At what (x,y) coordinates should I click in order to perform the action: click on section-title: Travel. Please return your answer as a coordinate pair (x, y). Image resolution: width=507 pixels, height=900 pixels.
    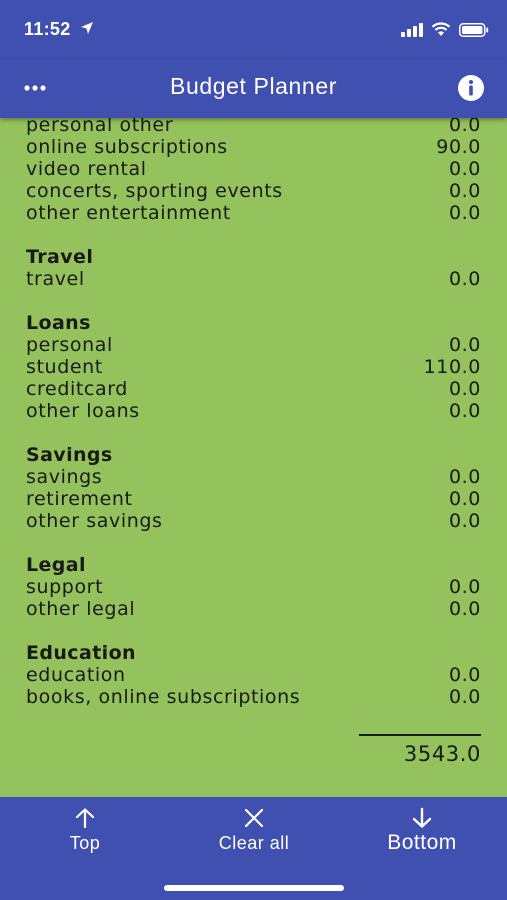
    Looking at the image, I should click on (60, 257).